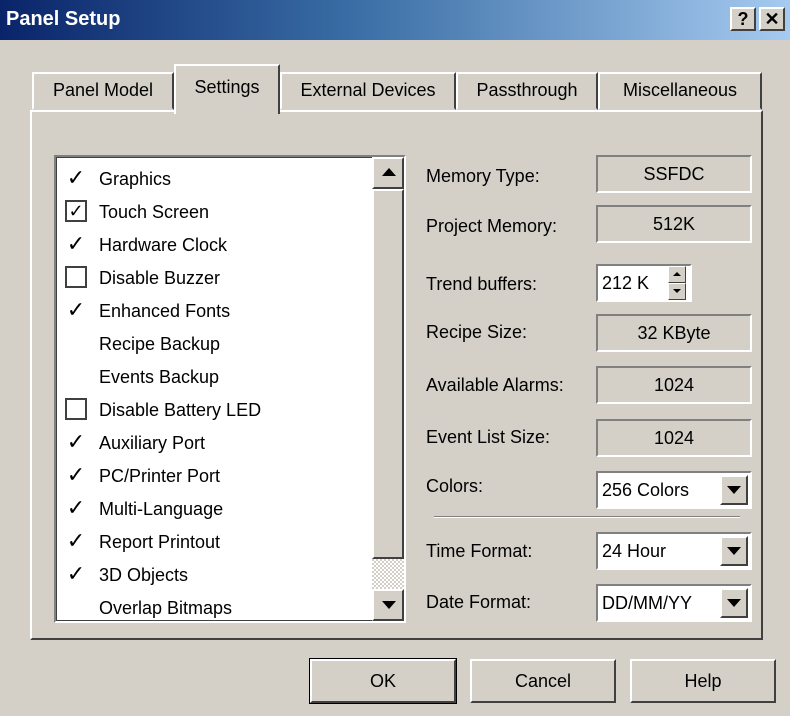  Describe the element at coordinates (674, 333) in the screenshot. I see `recipe-size-value: 32 KByte` at that location.